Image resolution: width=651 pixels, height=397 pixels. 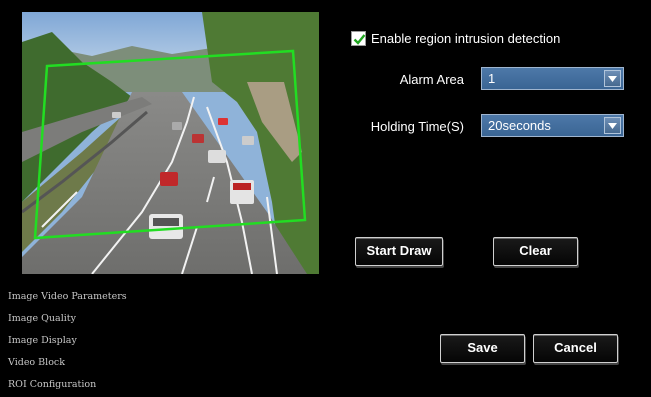 I want to click on checkmark-icon, so click(x=359, y=39).